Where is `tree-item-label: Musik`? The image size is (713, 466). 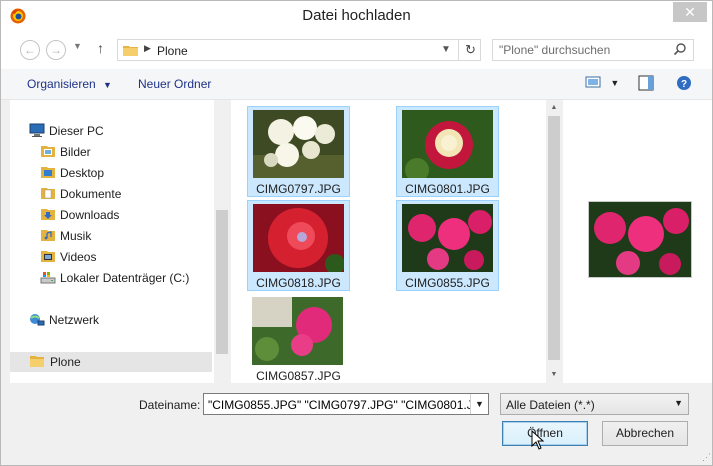 tree-item-label: Musik is located at coordinates (76, 236).